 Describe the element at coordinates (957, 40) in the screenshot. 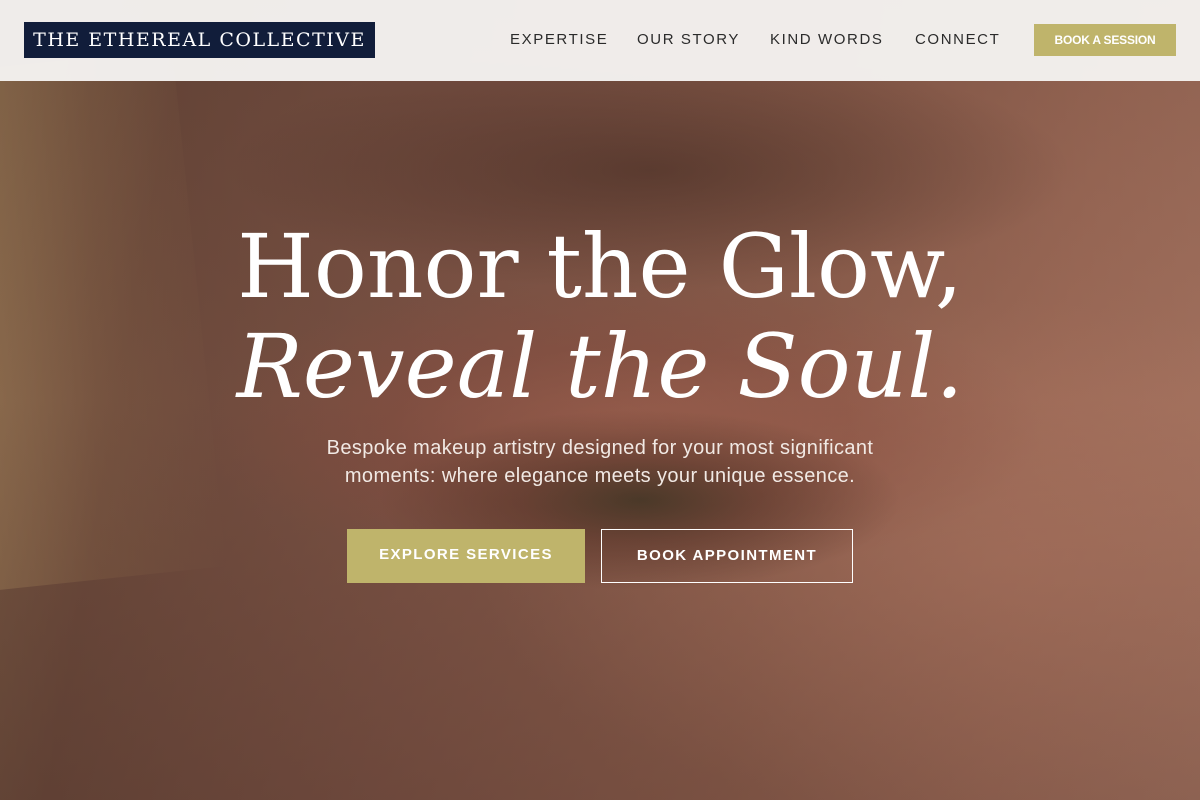

I see `nav-link-connect: CONNECT` at that location.